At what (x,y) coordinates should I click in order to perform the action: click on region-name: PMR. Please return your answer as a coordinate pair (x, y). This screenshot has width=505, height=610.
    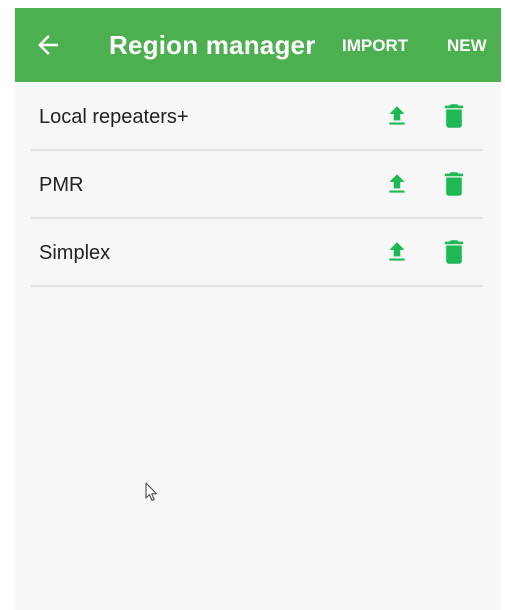
    Looking at the image, I should click on (61, 185).